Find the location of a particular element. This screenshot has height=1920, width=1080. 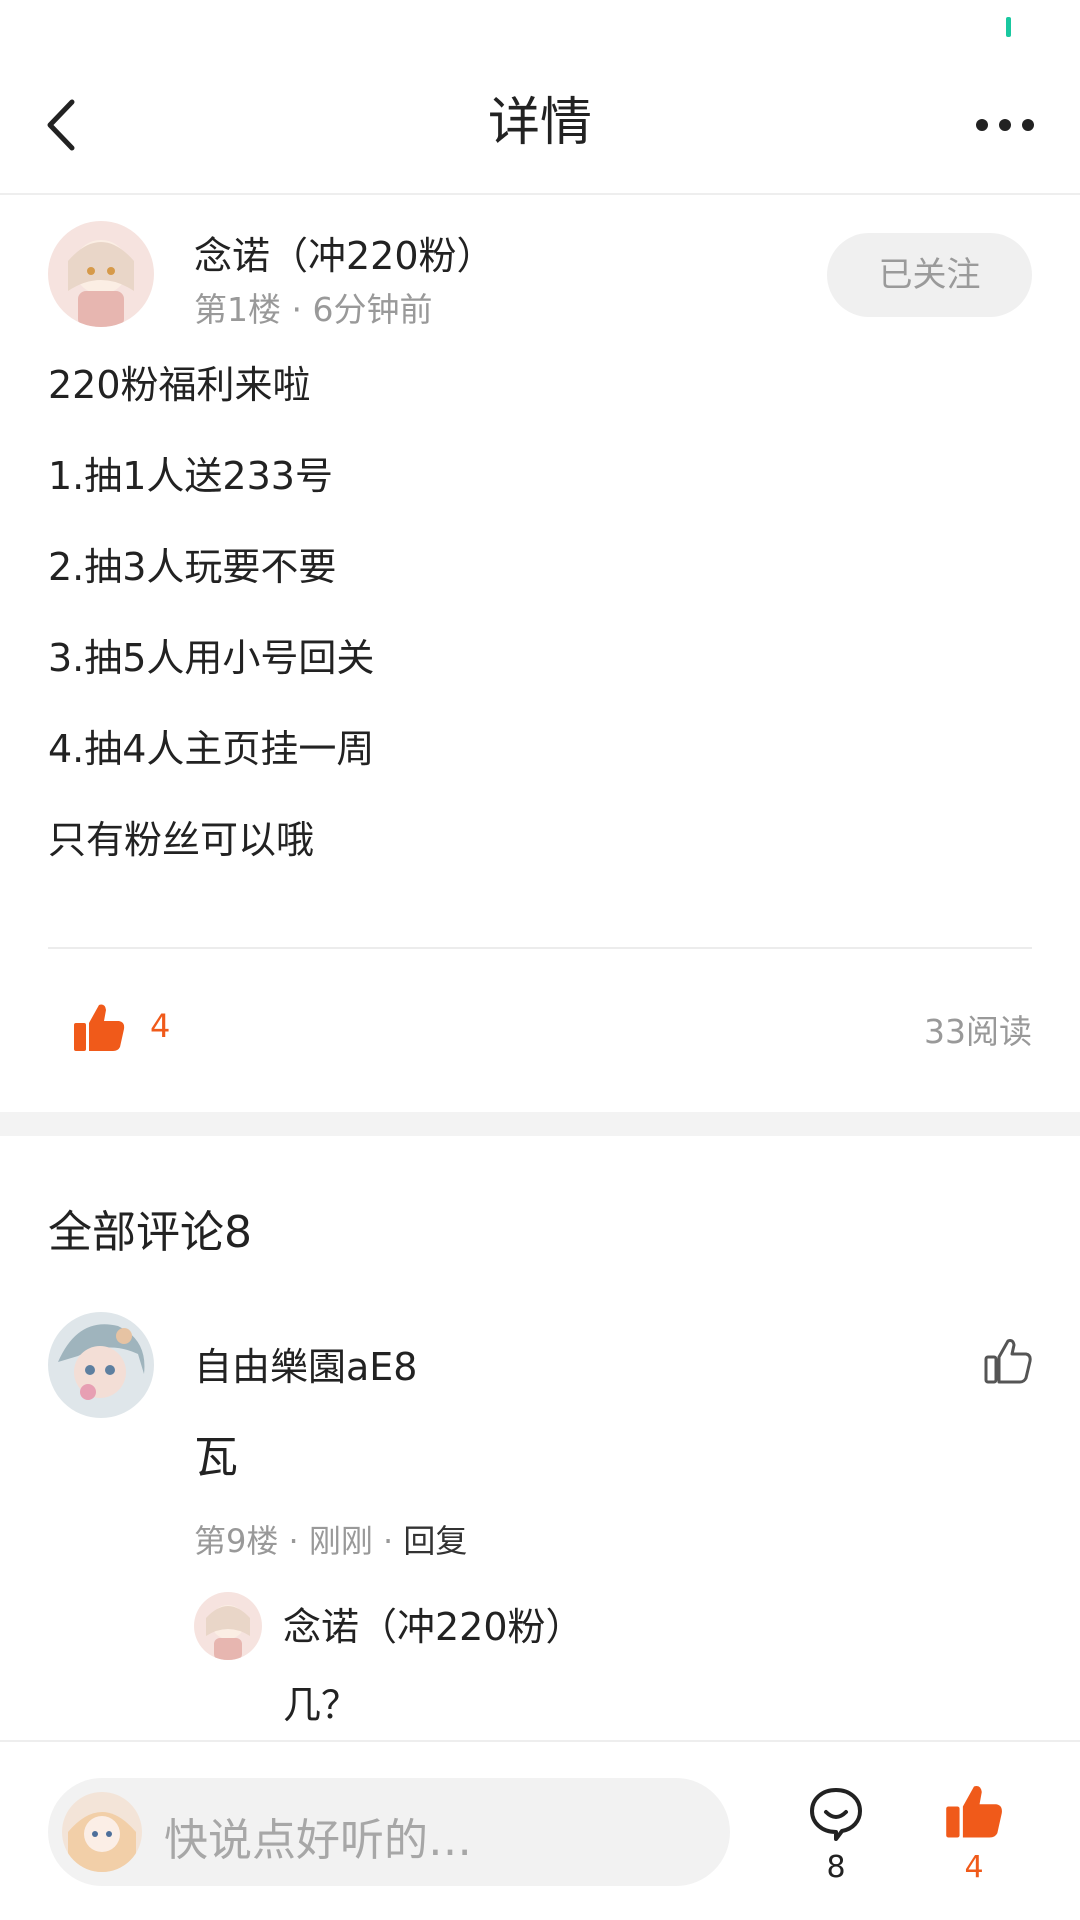

post-like-button is located at coordinates (99, 1028).